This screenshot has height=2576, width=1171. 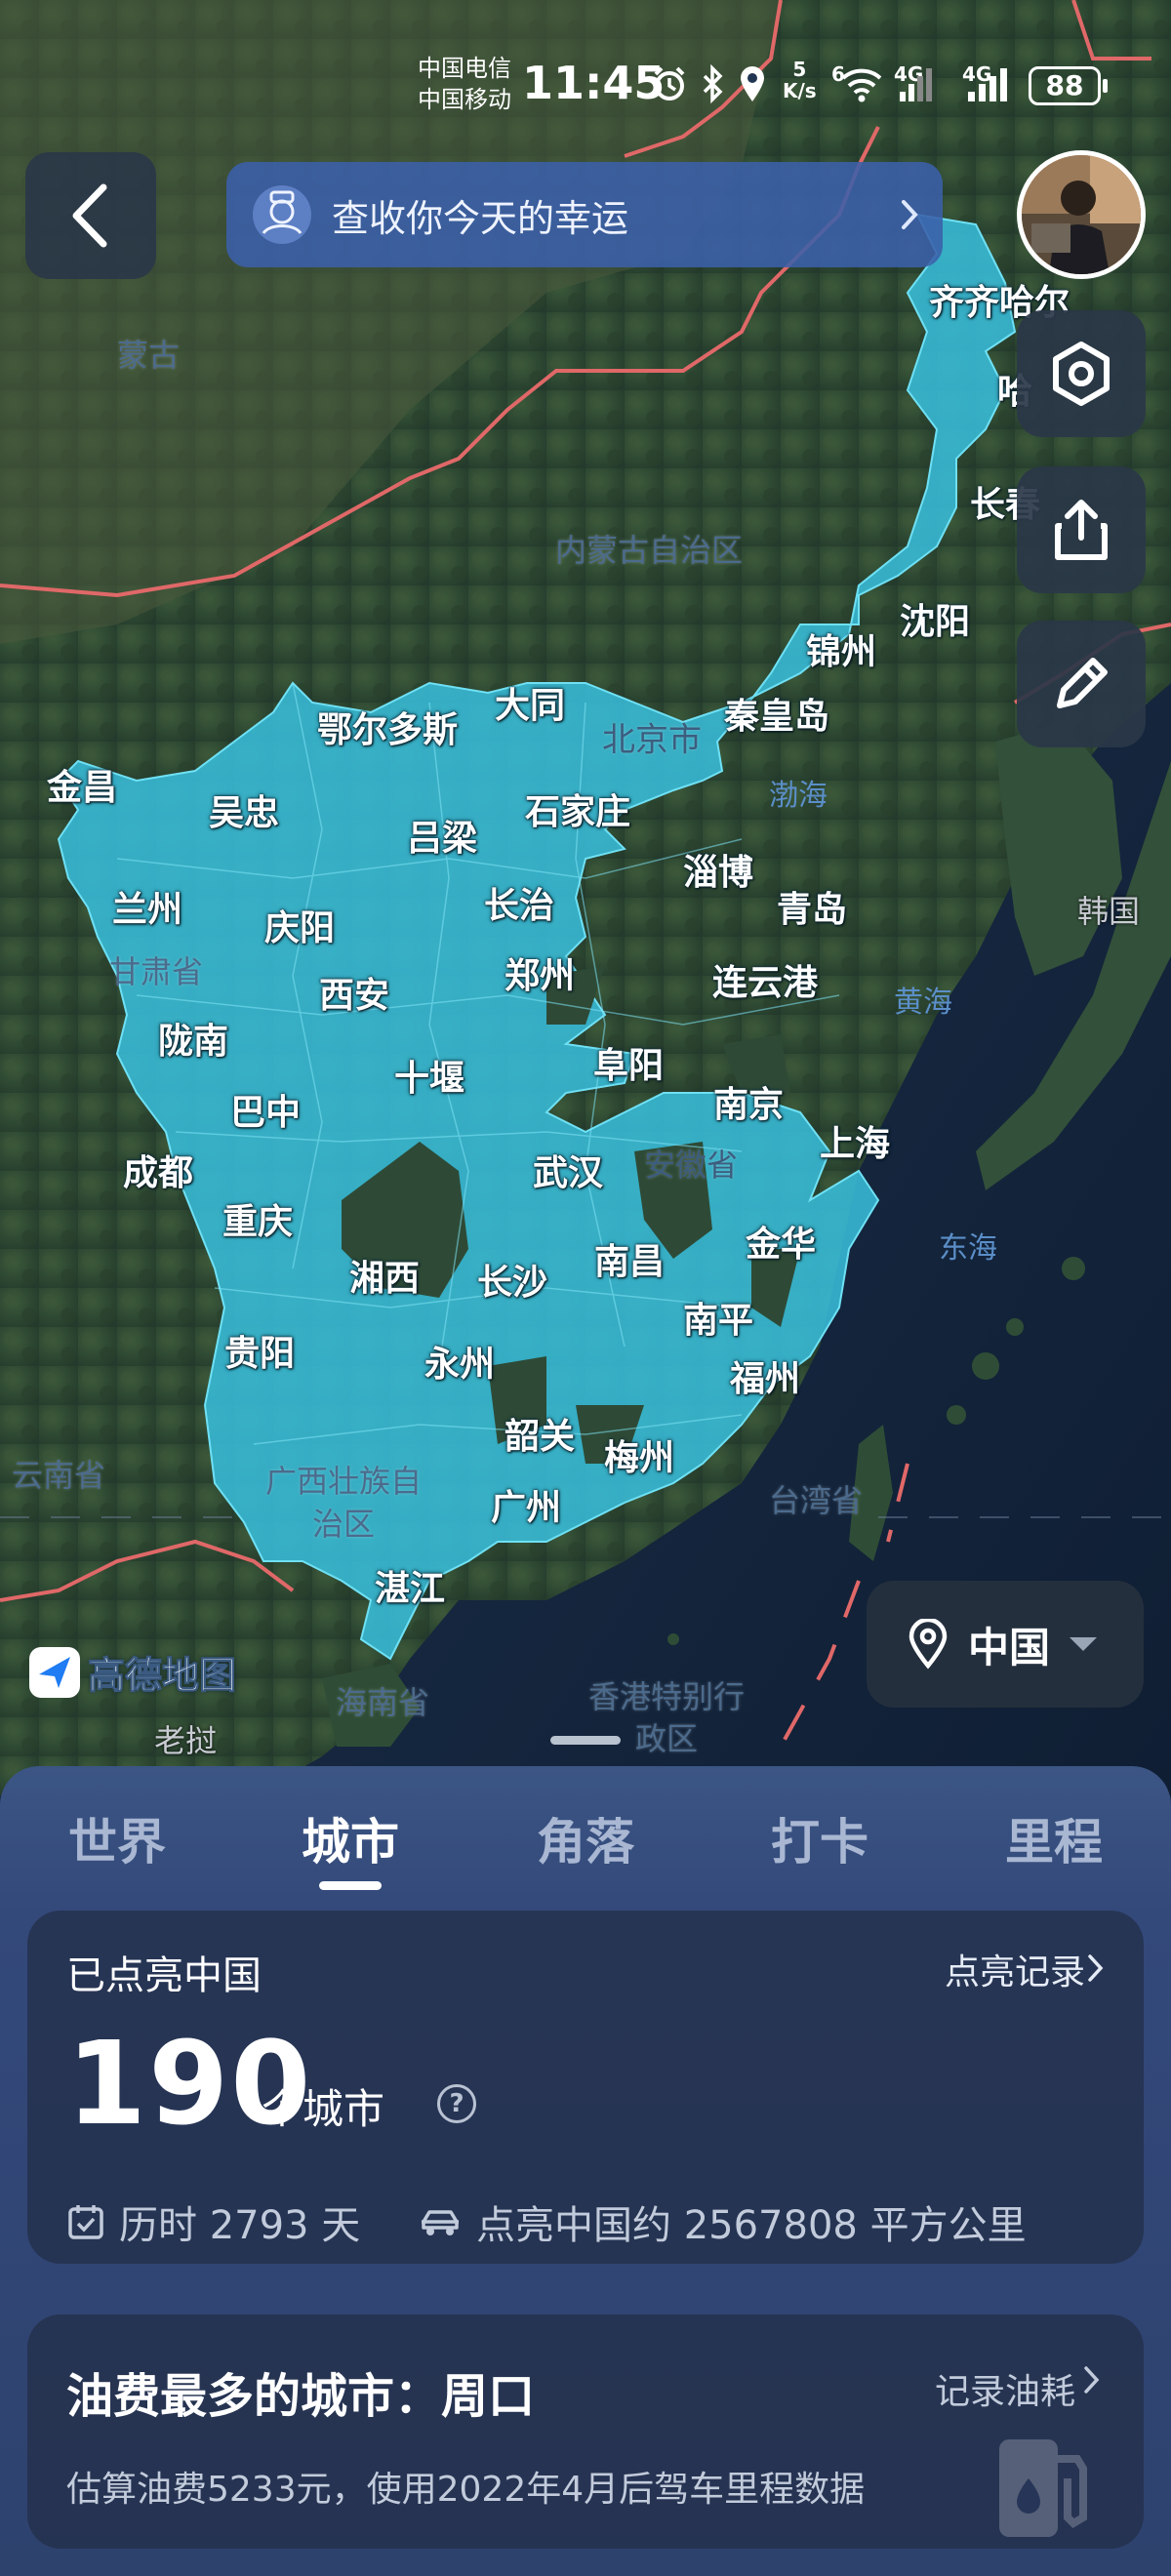 I want to click on tab-corner: 角落, so click(x=585, y=1838).